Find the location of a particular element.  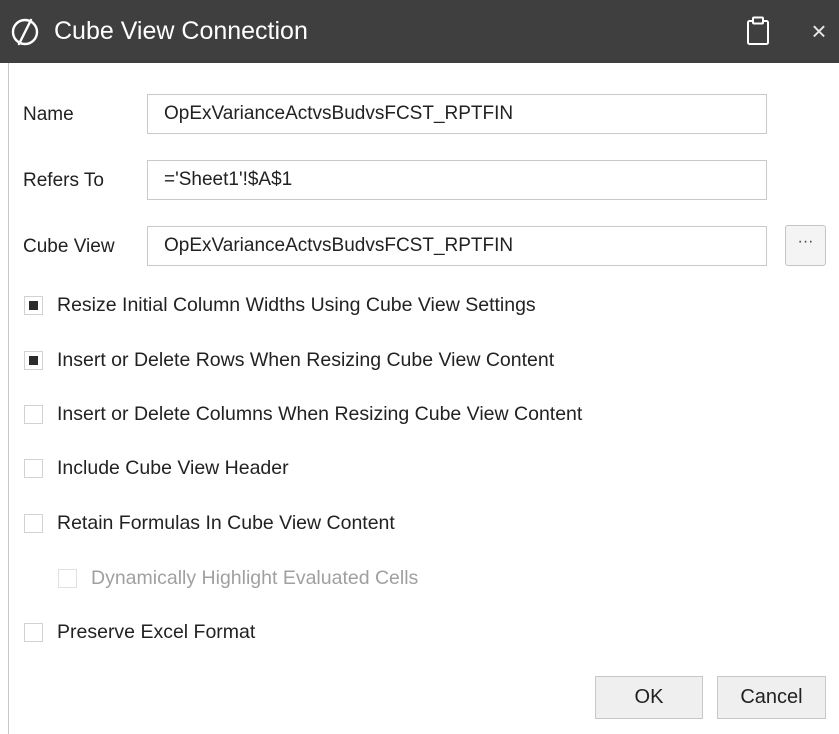

dialog-border is located at coordinates (8, 398).